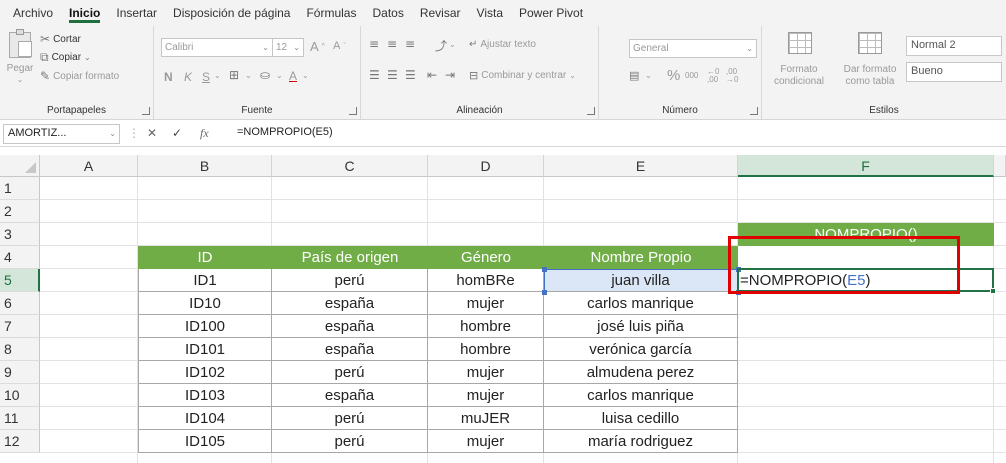 The width and height of the screenshot is (1006, 463). What do you see at coordinates (205, 303) in the screenshot?
I see `table-cell: ID10` at bounding box center [205, 303].